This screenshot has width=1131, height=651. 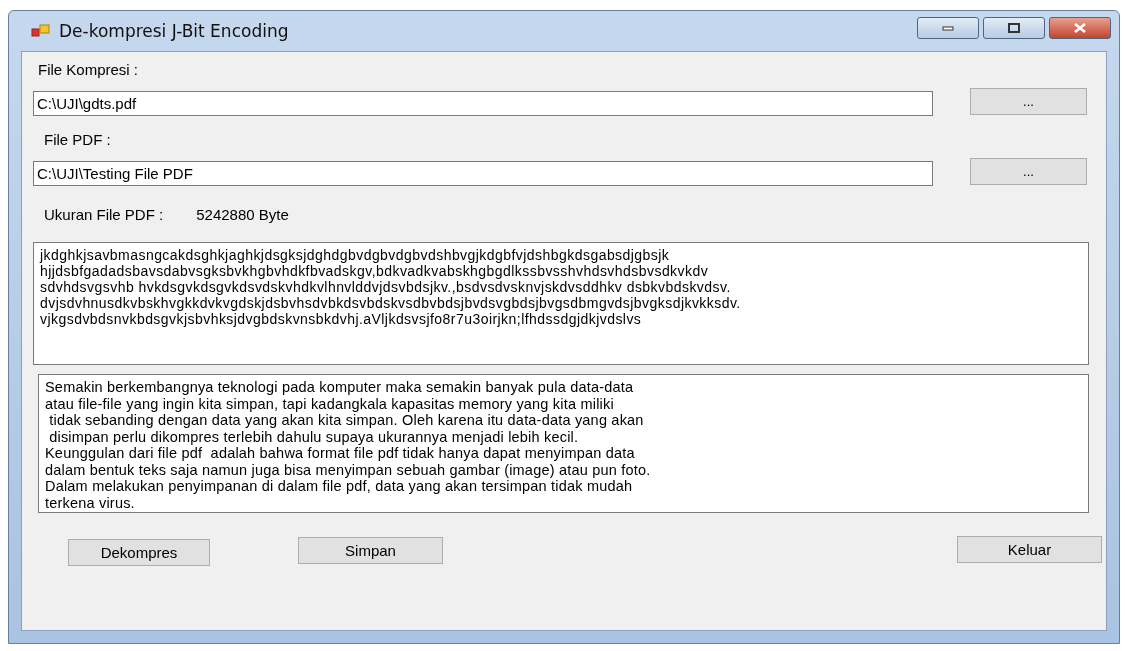 I want to click on minimize-button, so click(x=948, y=28).